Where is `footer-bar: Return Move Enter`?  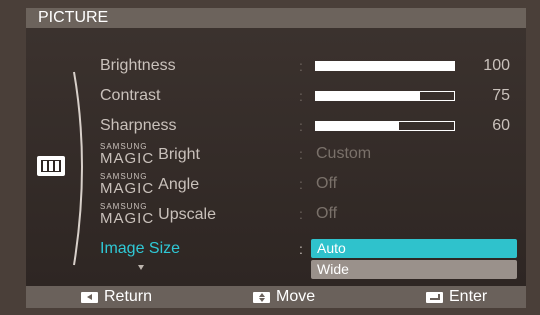
footer-bar: Return Move Enter is located at coordinates (276, 297).